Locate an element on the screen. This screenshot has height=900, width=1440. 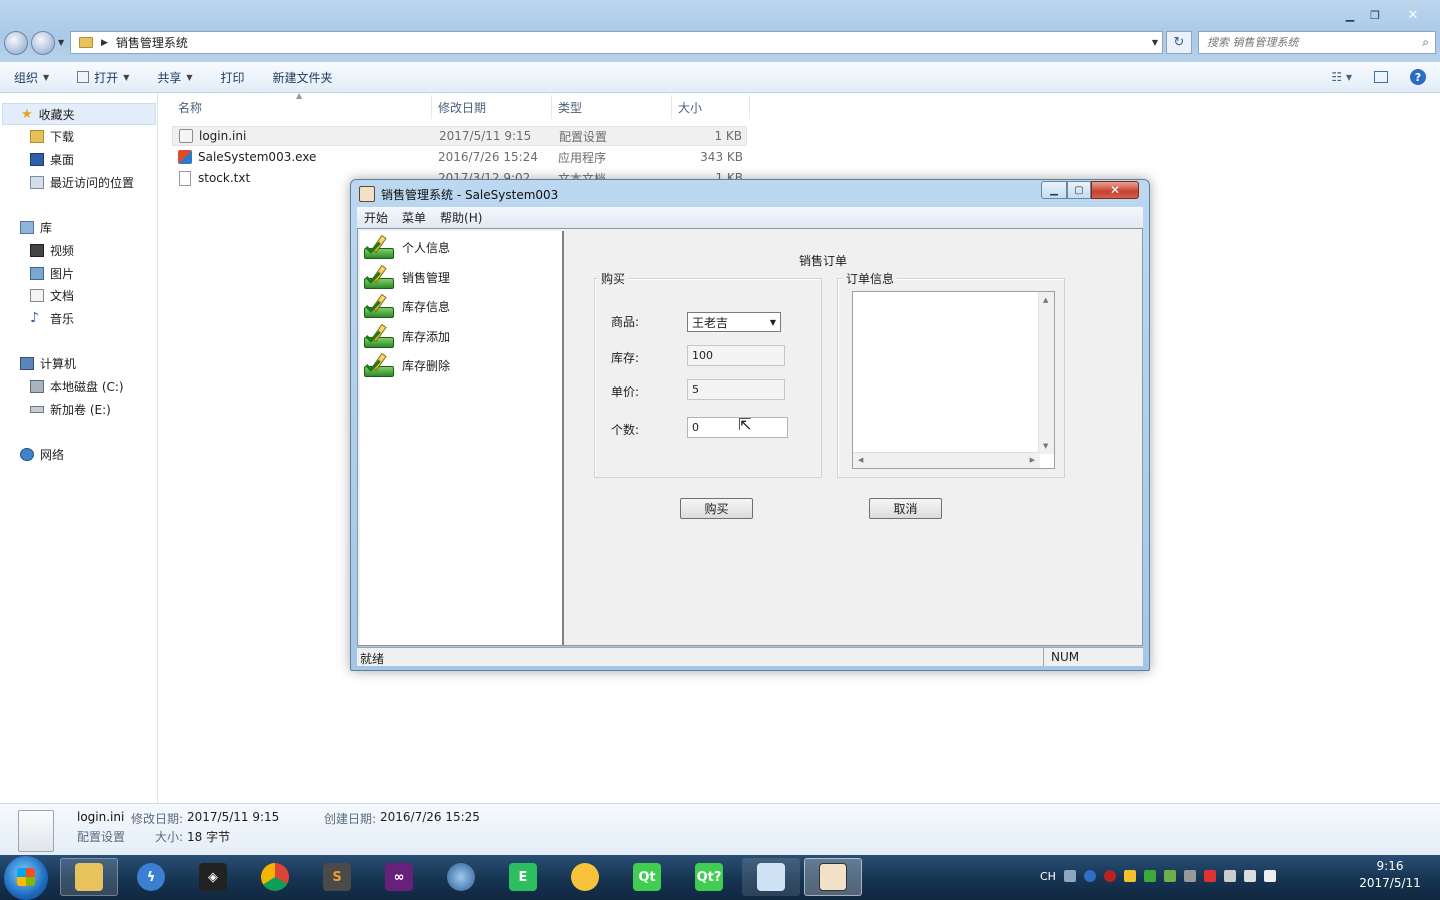
taskbar-unity: ◈ is located at coordinates (213, 877).